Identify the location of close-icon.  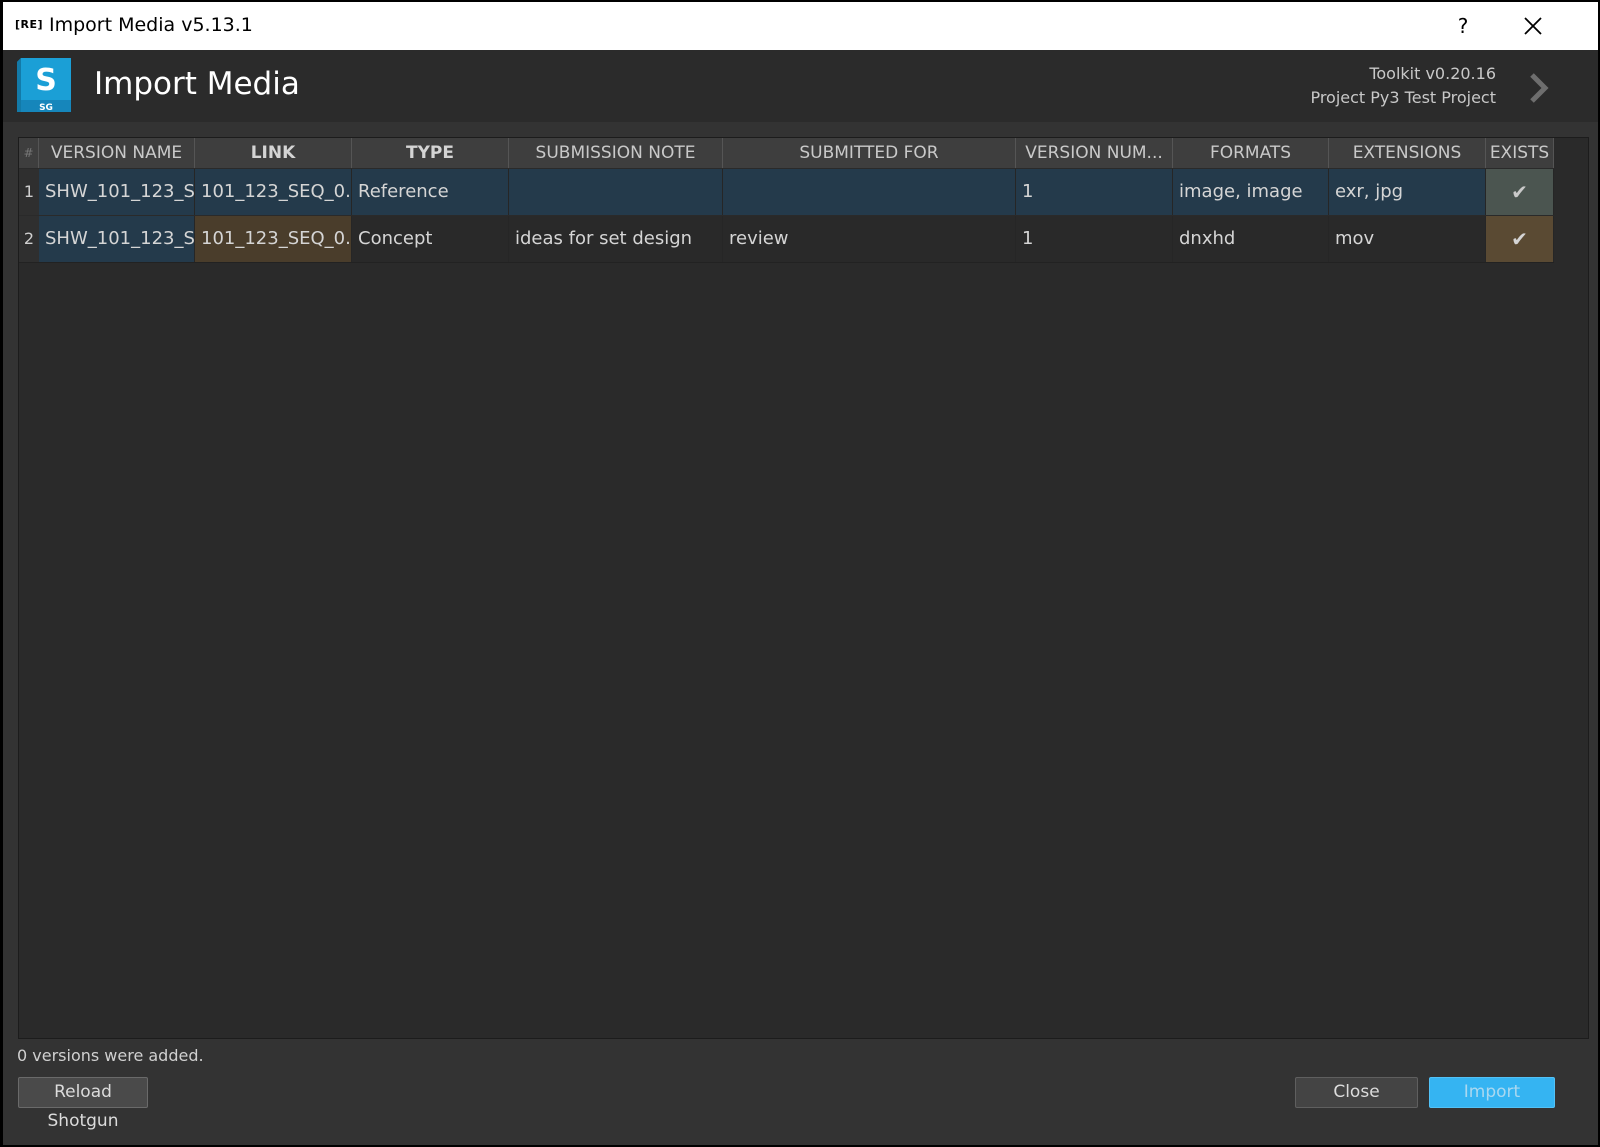
(1533, 26).